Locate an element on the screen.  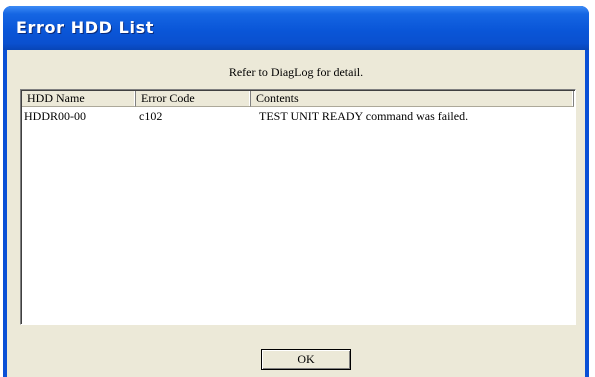
ok-button: OK is located at coordinates (306, 359).